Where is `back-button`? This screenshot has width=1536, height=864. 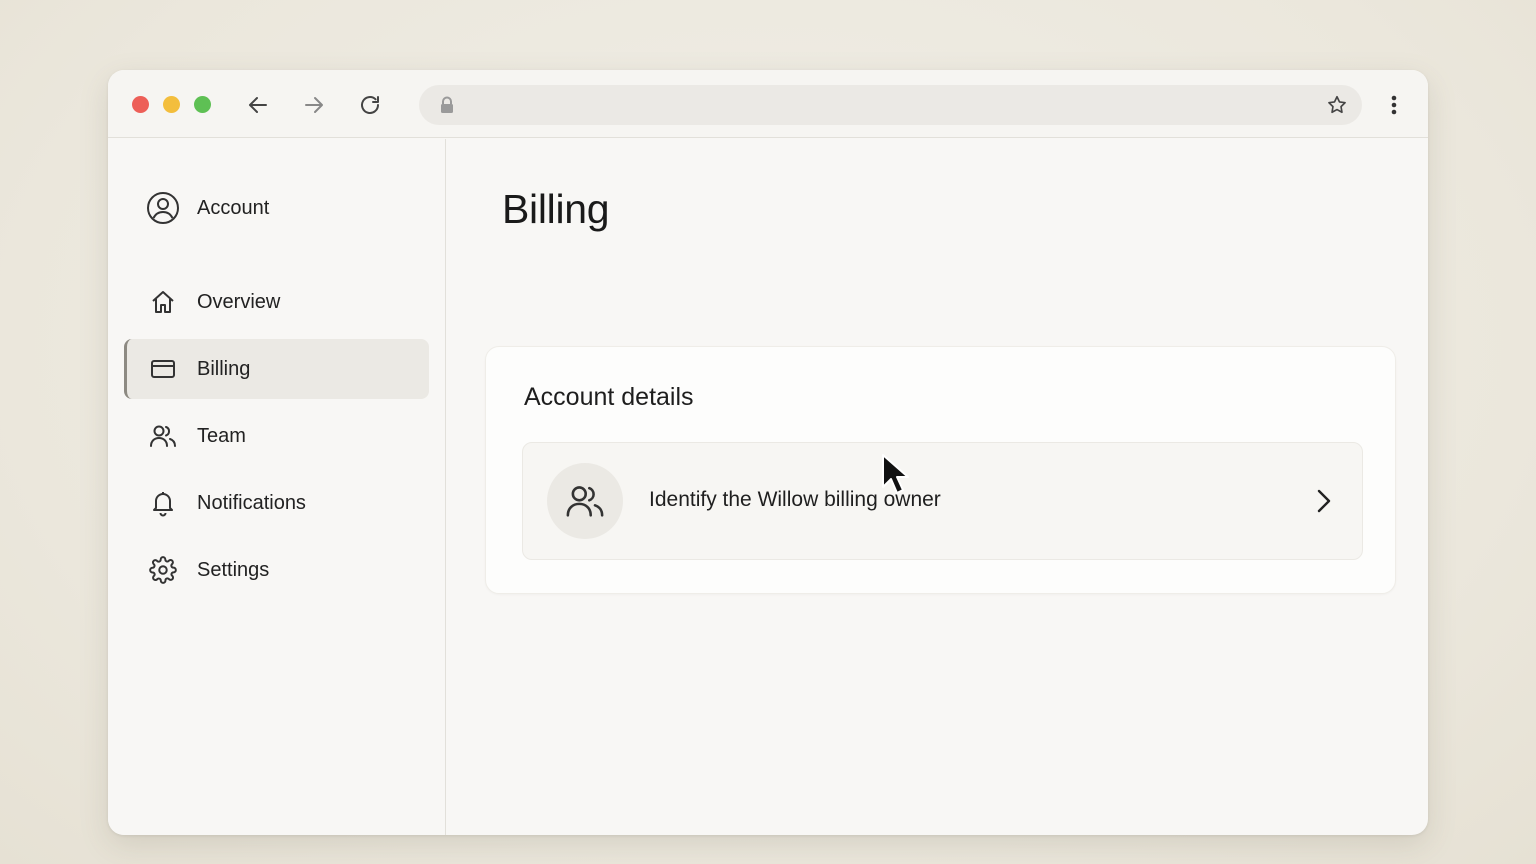 back-button is located at coordinates (258, 105).